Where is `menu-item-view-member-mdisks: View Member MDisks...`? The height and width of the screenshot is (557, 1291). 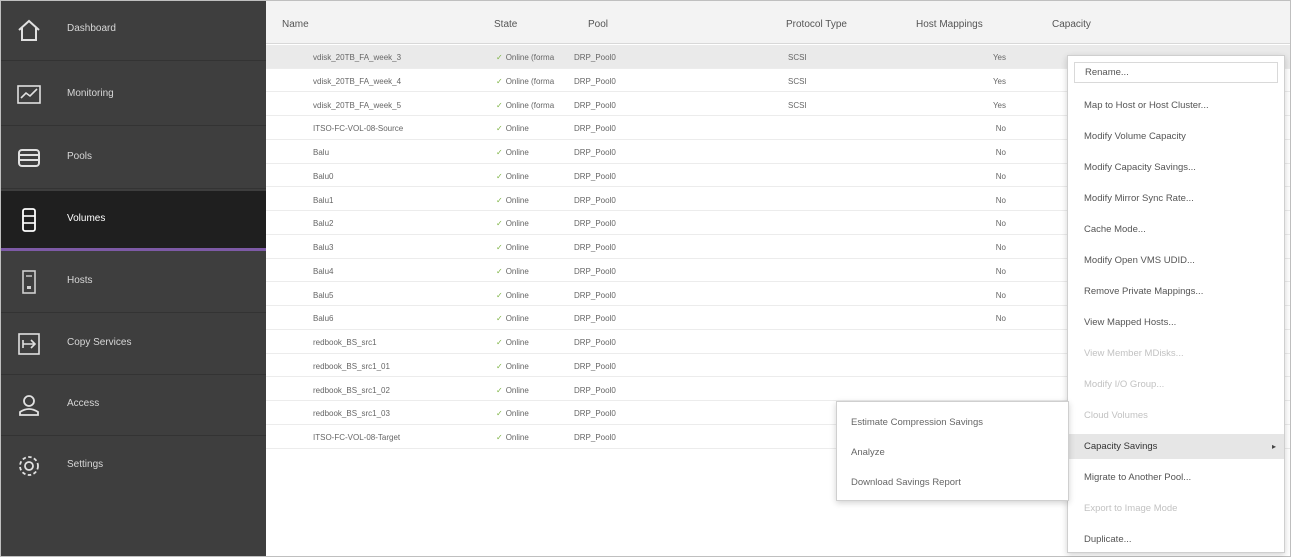
menu-item-view-member-mdisks: View Member MDisks... is located at coordinates (1176, 353).